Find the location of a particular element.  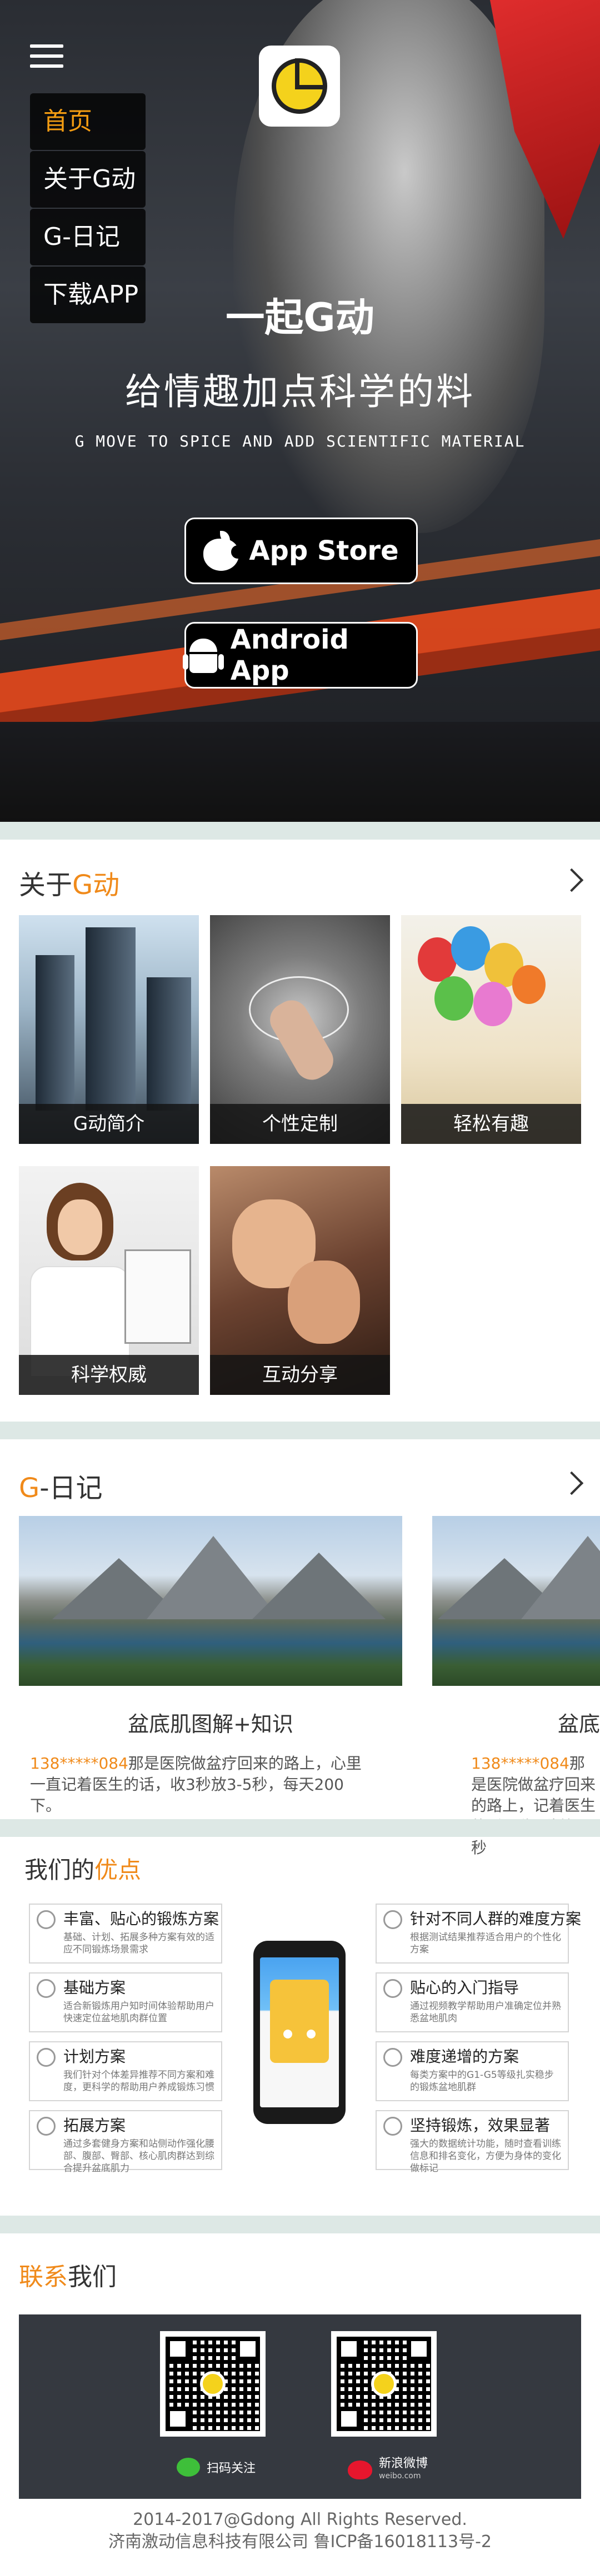

app-store-label: App Store is located at coordinates (324, 550).